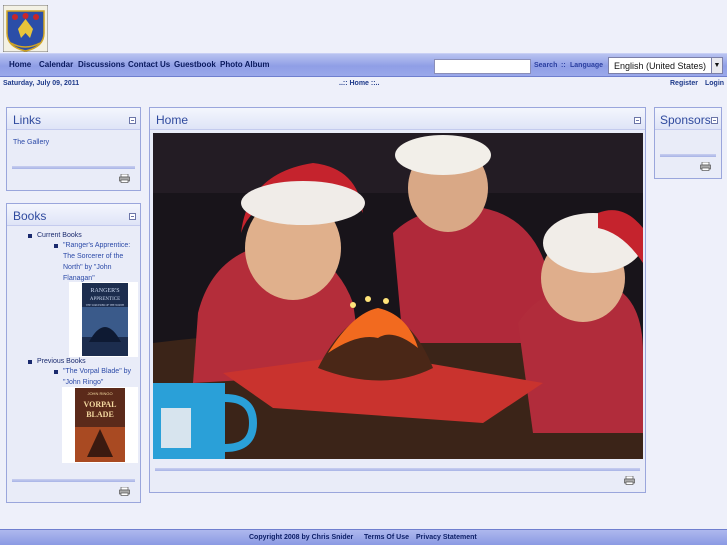  What do you see at coordinates (31, 142) in the screenshot?
I see `link-the-gallery: The Gallery` at bounding box center [31, 142].